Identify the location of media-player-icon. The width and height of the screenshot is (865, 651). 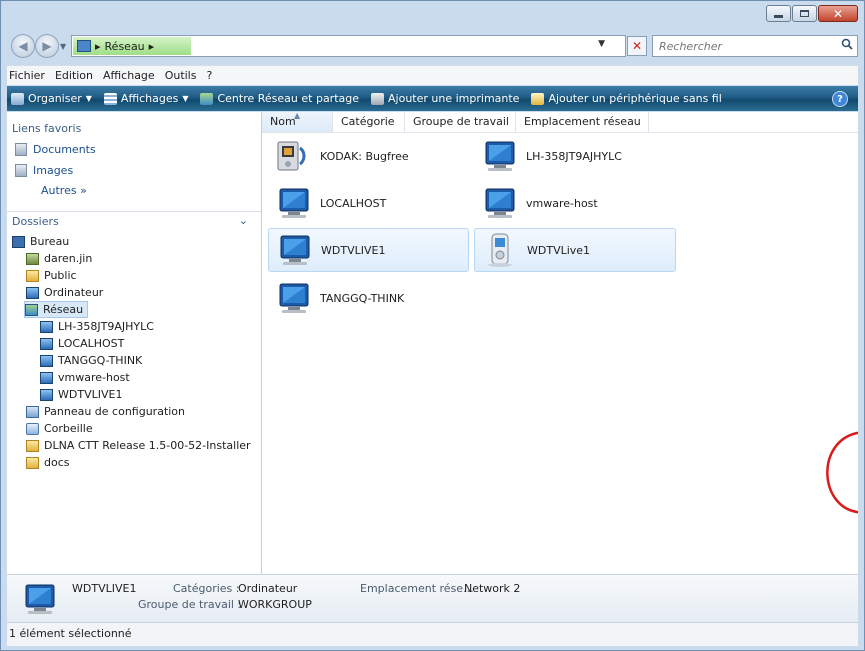
(500, 250).